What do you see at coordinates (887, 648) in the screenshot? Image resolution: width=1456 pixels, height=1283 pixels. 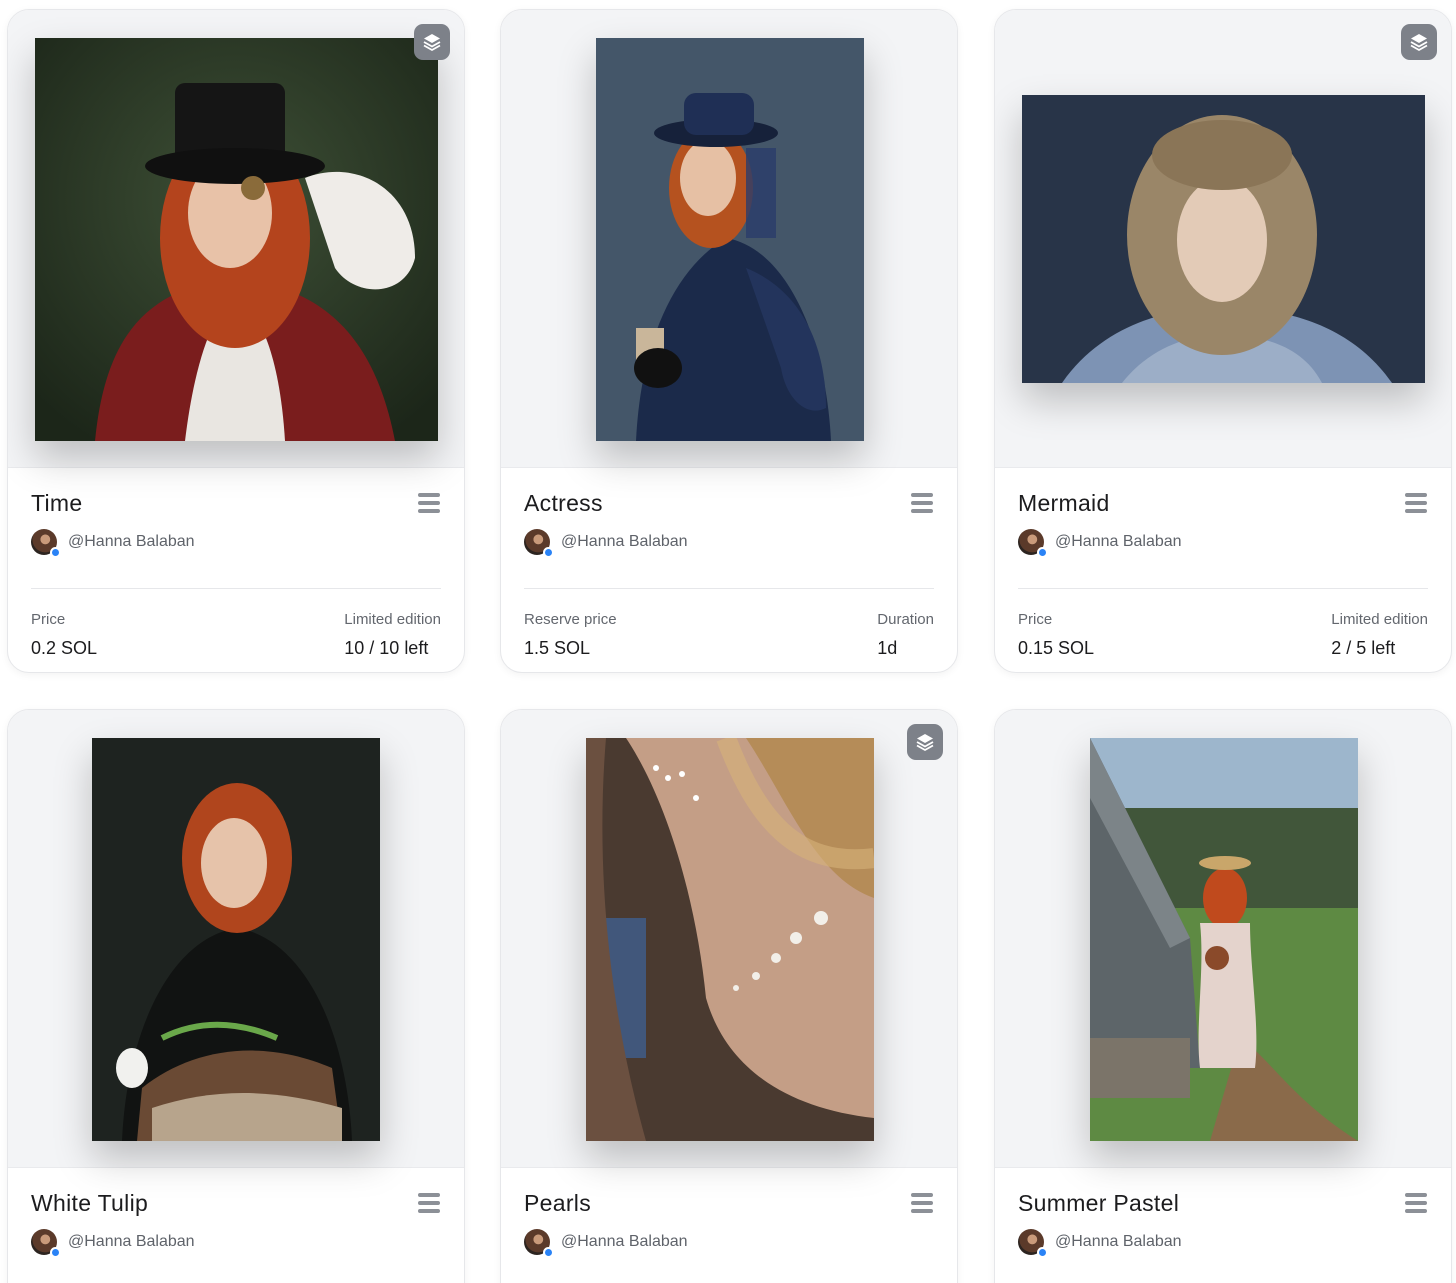 I see `stat-value: 1d` at bounding box center [887, 648].